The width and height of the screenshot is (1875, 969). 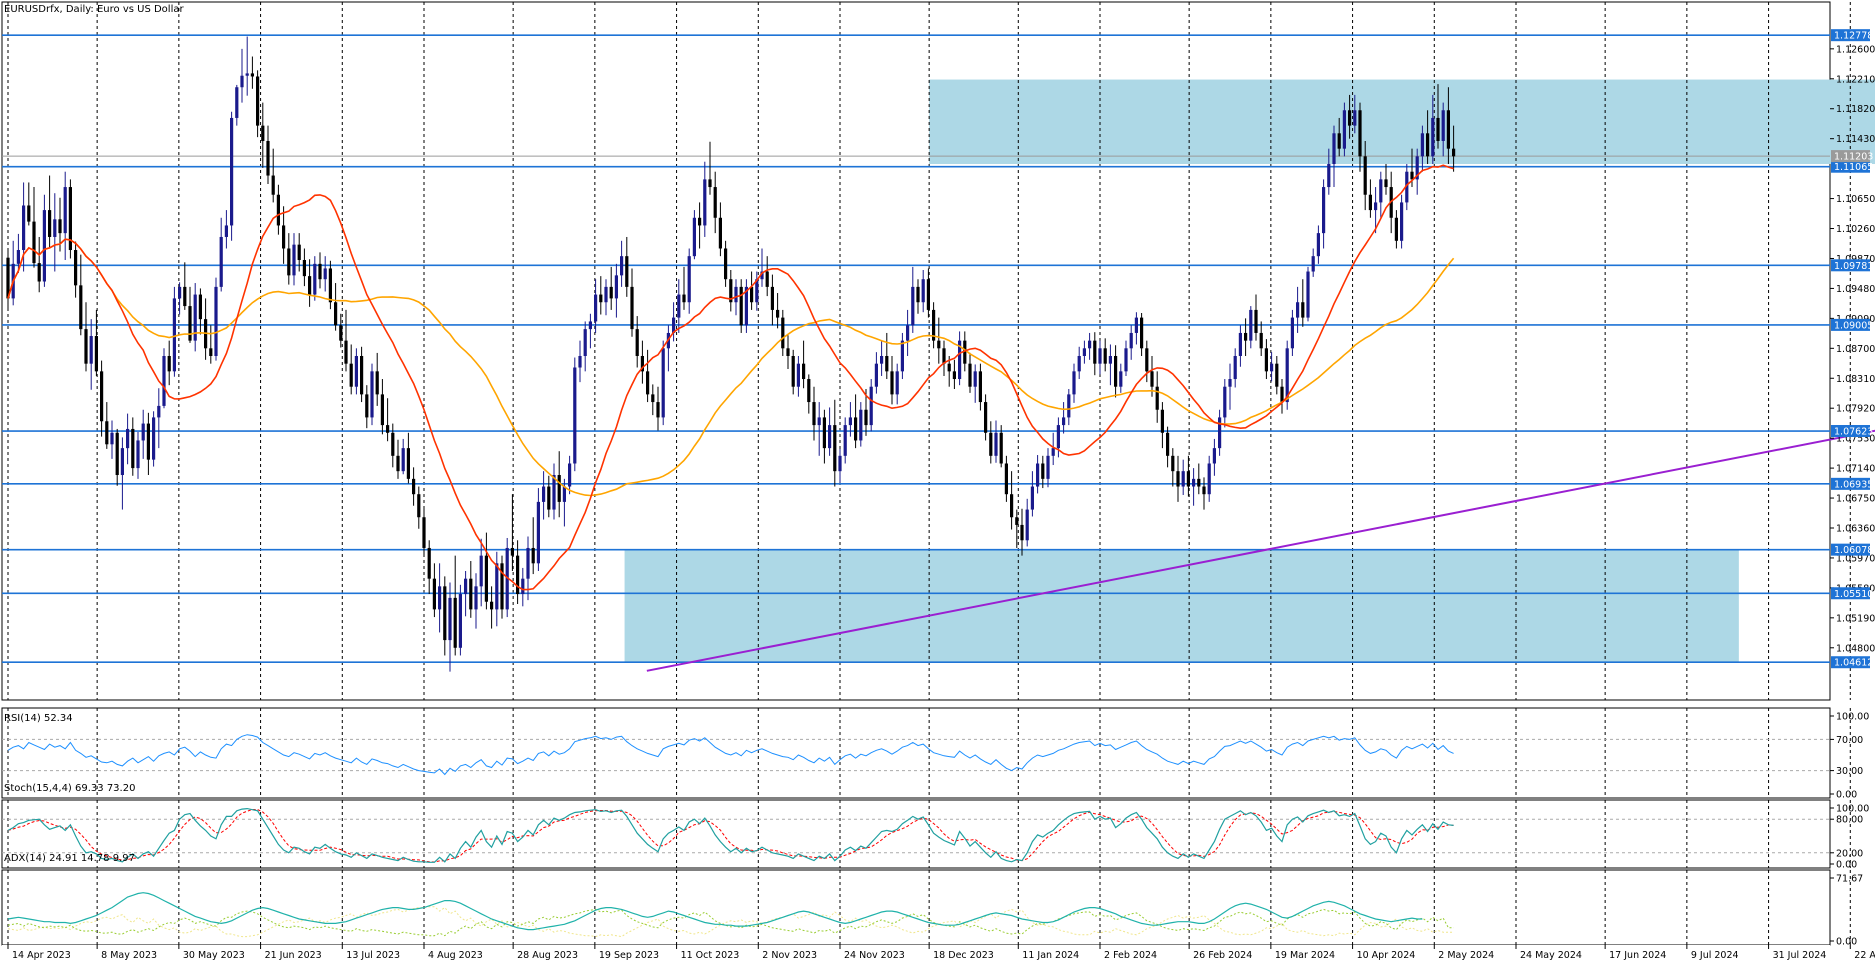 I want to click on rsi-tick-label: 0.00, so click(x=1846, y=795).